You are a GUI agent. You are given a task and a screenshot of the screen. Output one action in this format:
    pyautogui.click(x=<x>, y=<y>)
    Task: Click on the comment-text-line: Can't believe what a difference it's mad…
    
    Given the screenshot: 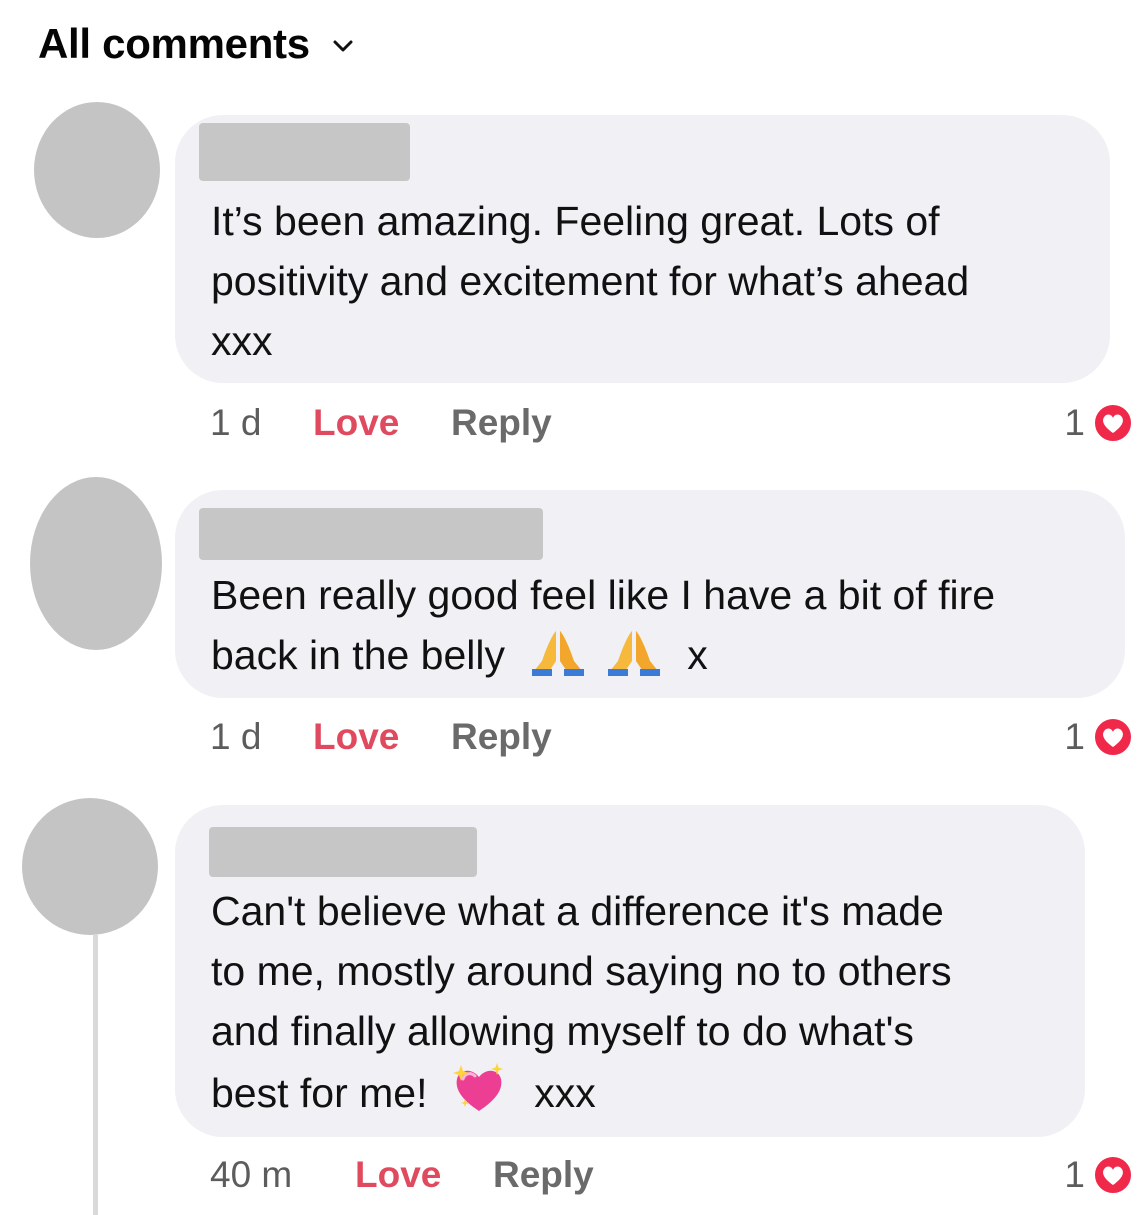 What is the action you would take?
    pyautogui.click(x=577, y=911)
    